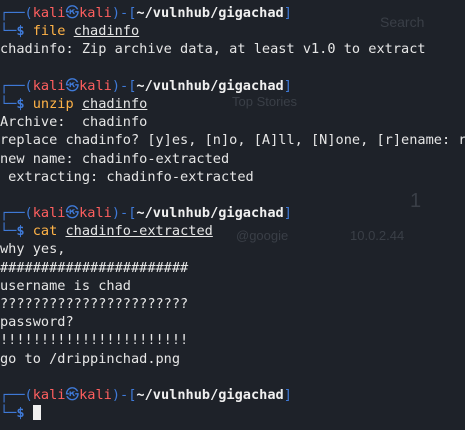 The height and width of the screenshot is (430, 465). What do you see at coordinates (232, 413) in the screenshot?
I see `active-command-line: └─$` at bounding box center [232, 413].